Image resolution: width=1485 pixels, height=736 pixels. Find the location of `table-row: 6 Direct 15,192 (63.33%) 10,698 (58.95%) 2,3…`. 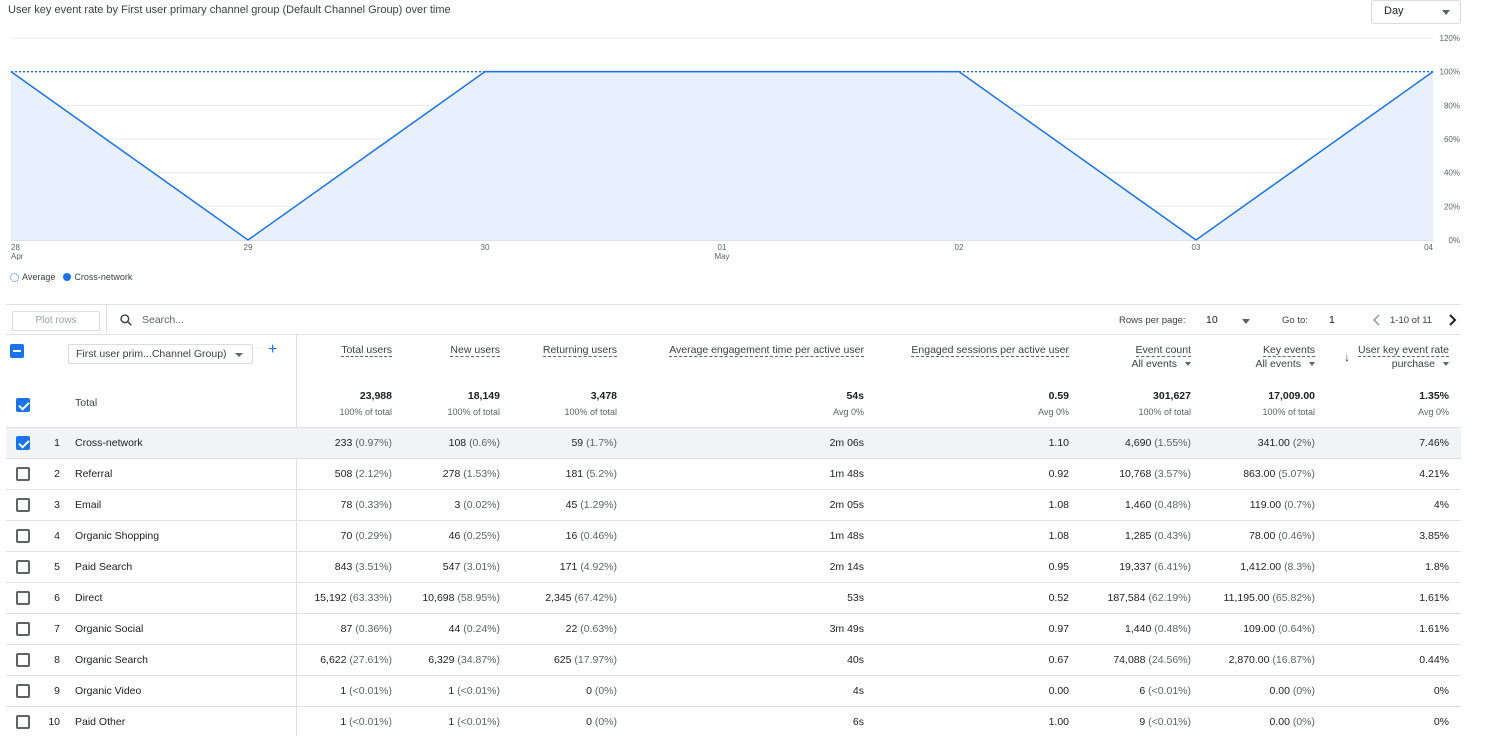

table-row: 6 Direct 15,192 (63.33%) 10,698 (58.95%) 2,3… is located at coordinates (733, 598).